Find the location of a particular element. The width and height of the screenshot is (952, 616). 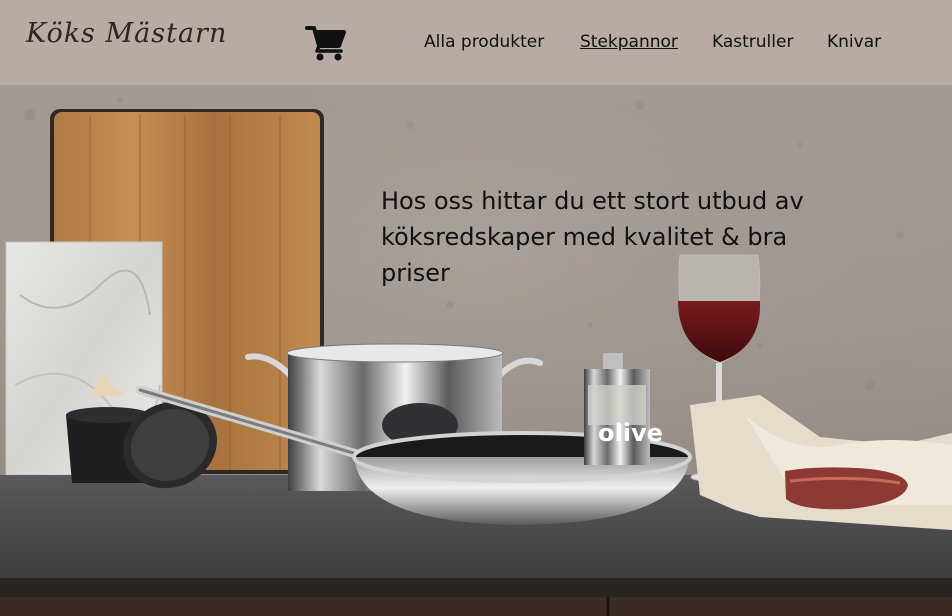

oil-can-label: olive is located at coordinates (630, 433).